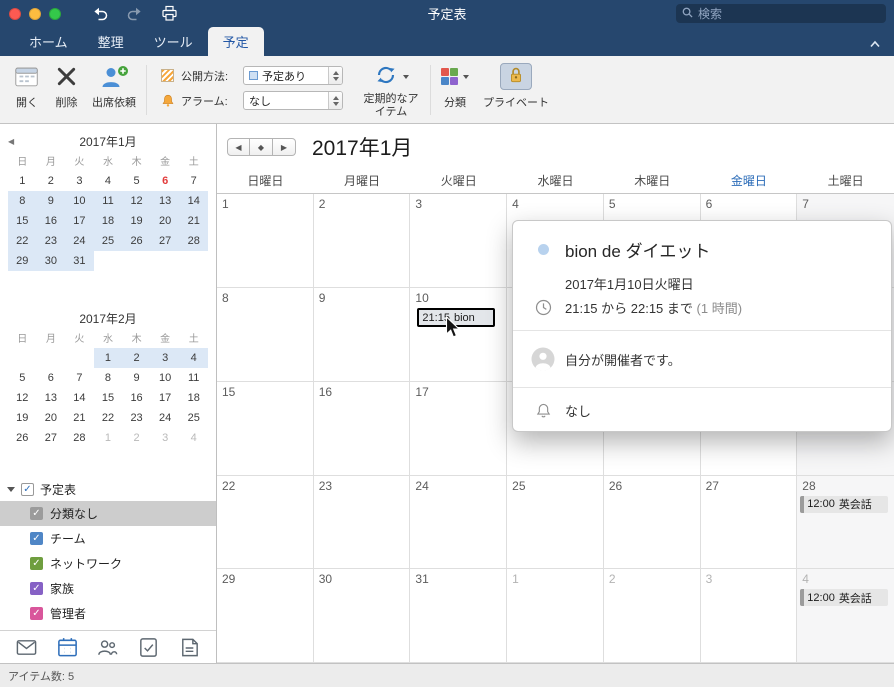 This screenshot has height=687, width=894. I want to click on calendar-list-item: ✓ ネットワーク, so click(108, 563).